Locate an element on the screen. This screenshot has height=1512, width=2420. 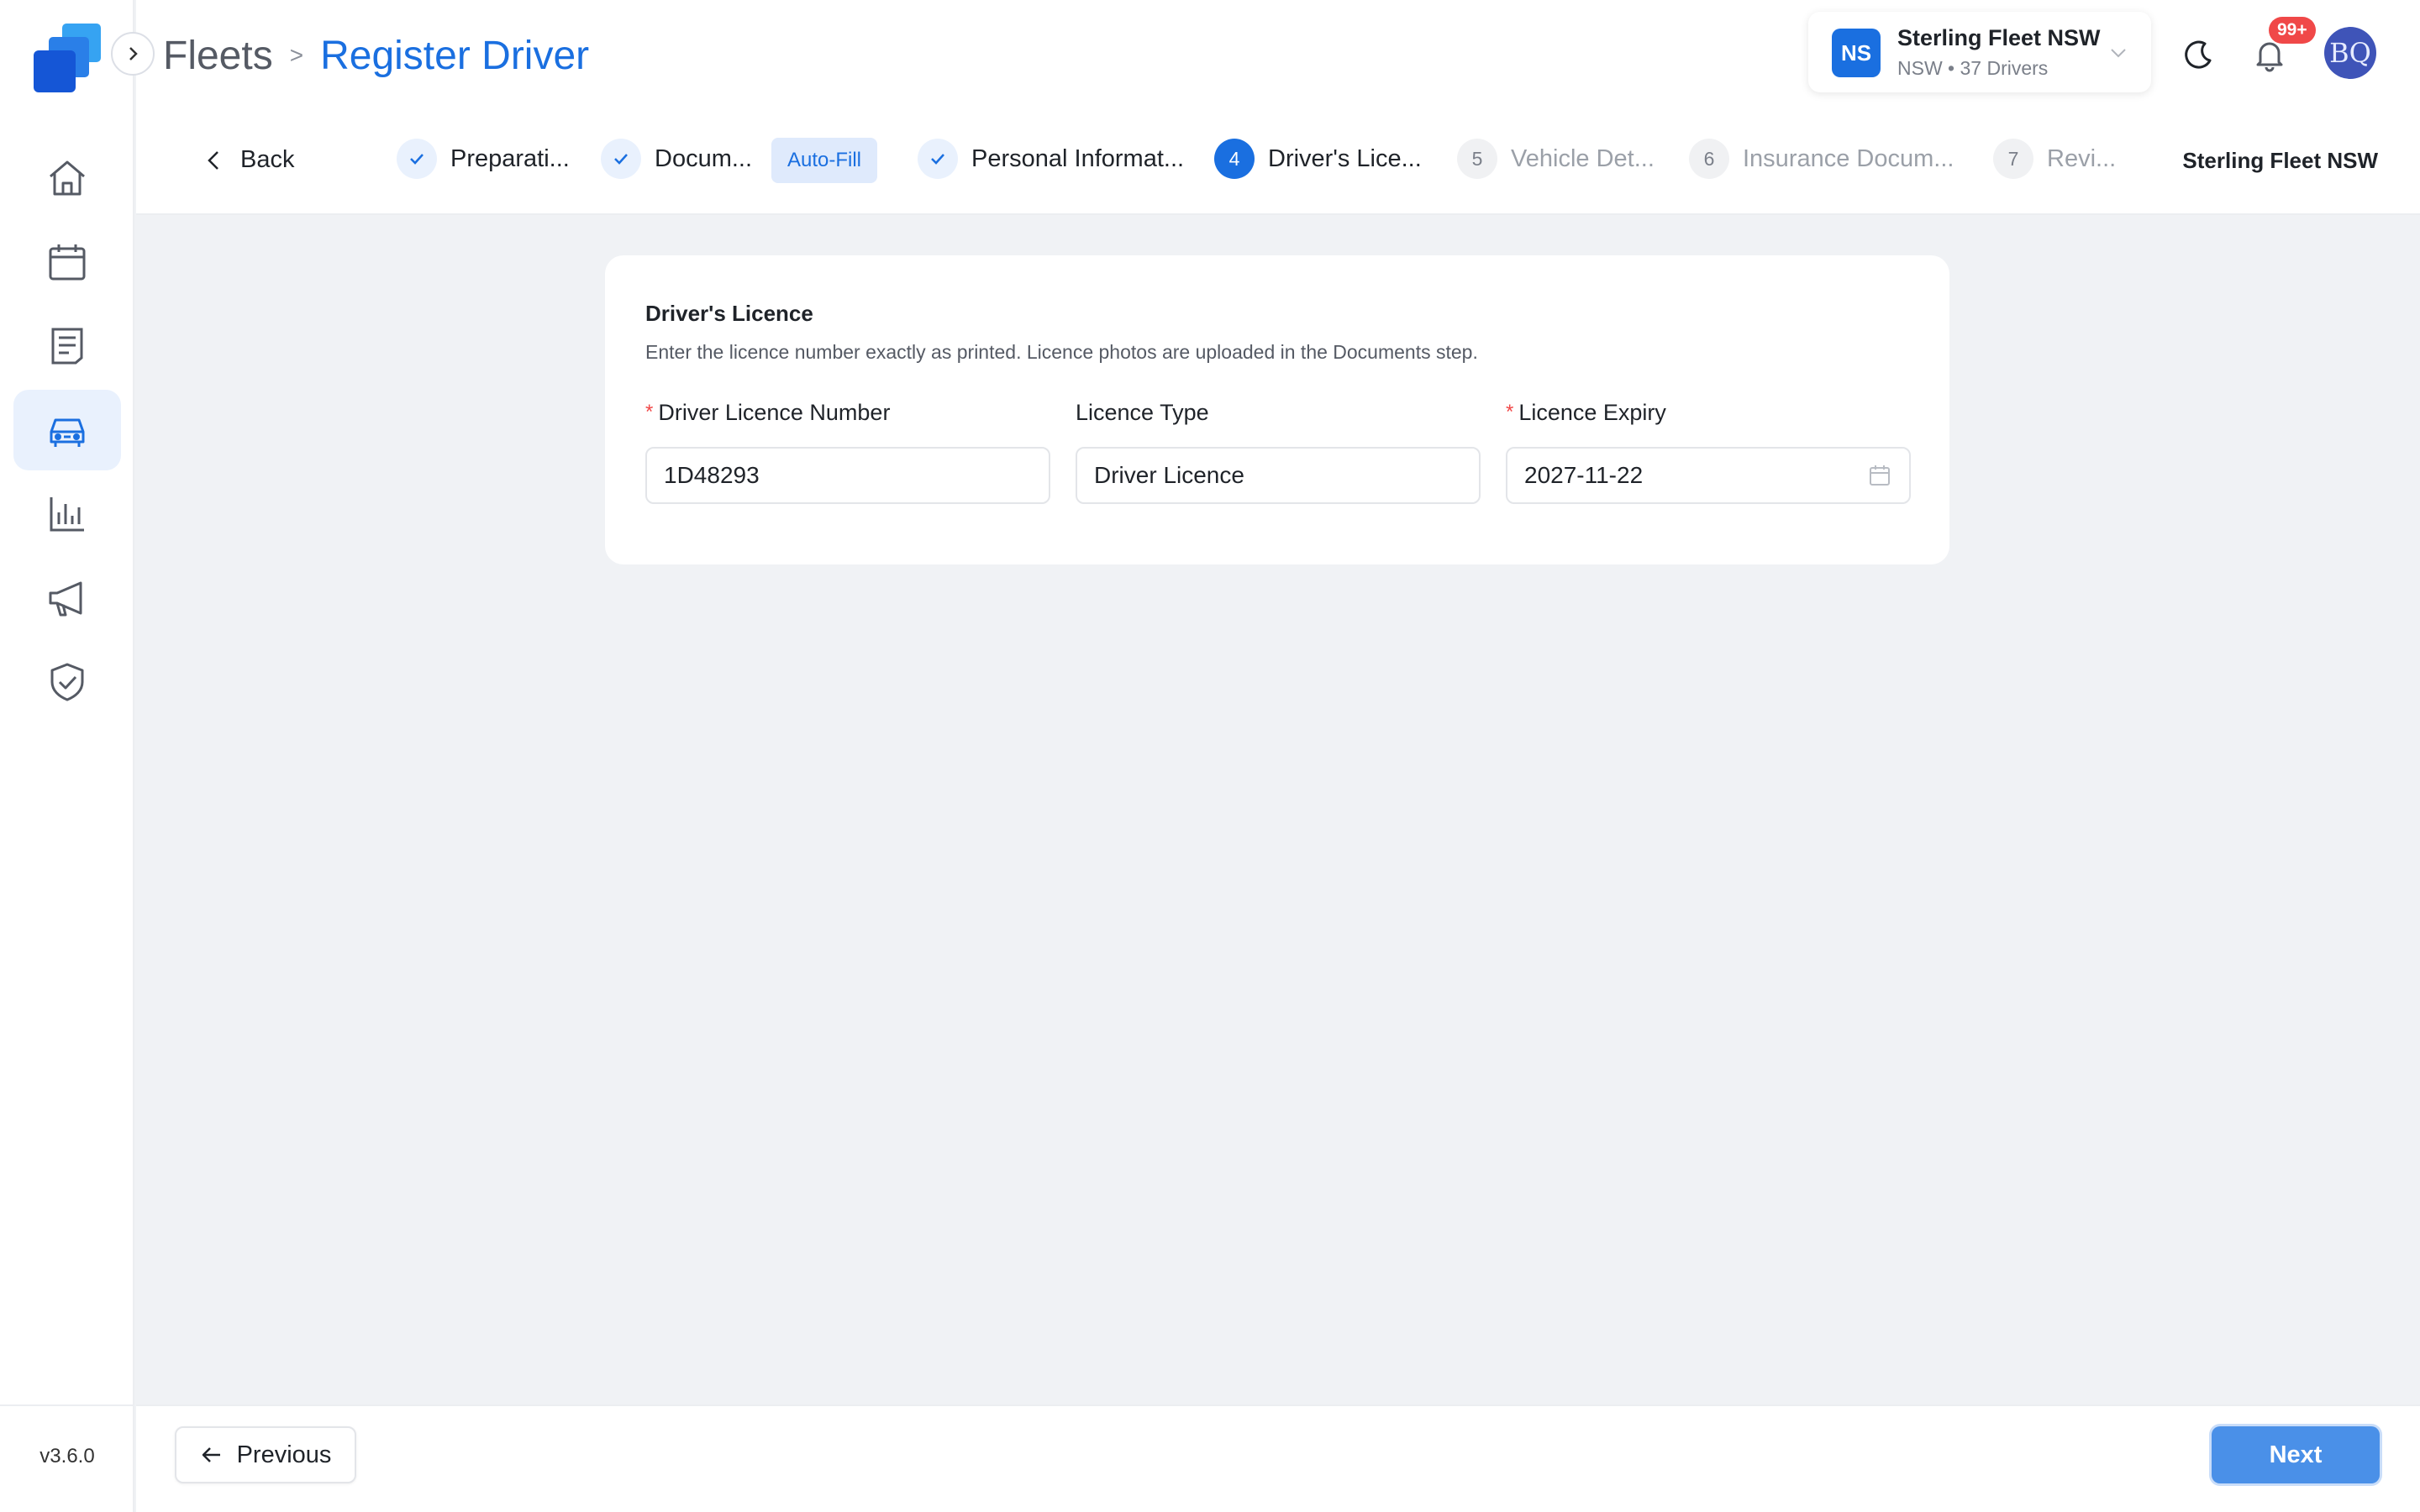
nav-compliance is located at coordinates (67, 682).